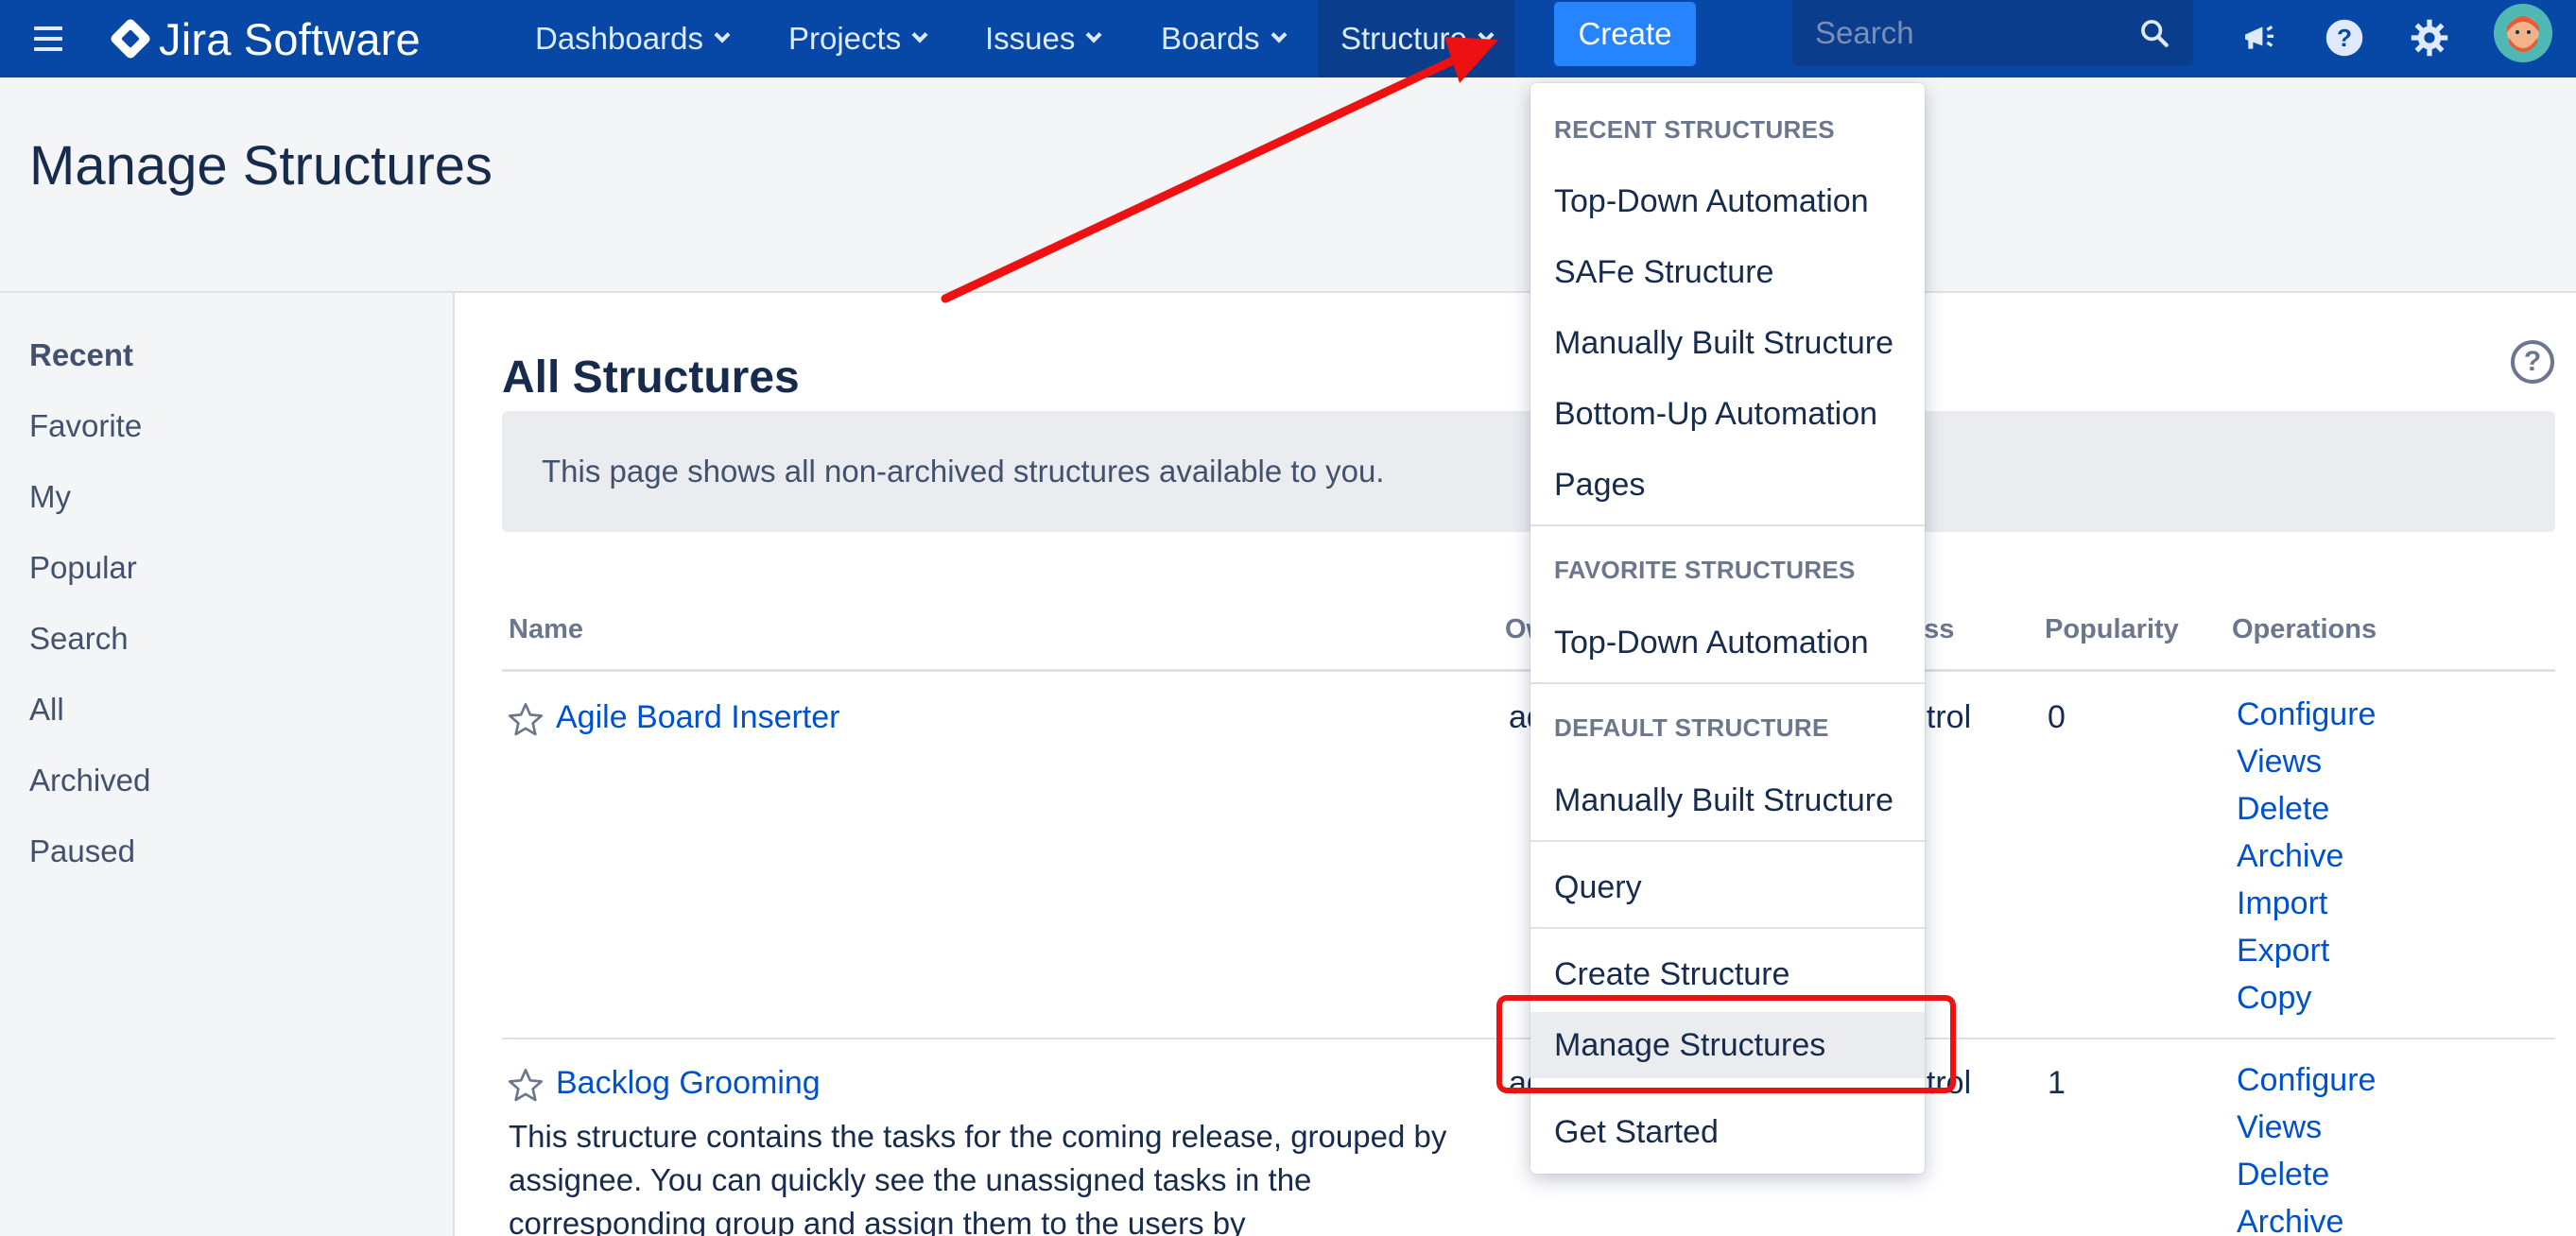 This screenshot has height=1236, width=2576. Describe the element at coordinates (2057, 1083) in the screenshot. I see `structure-popularity: 1` at that location.